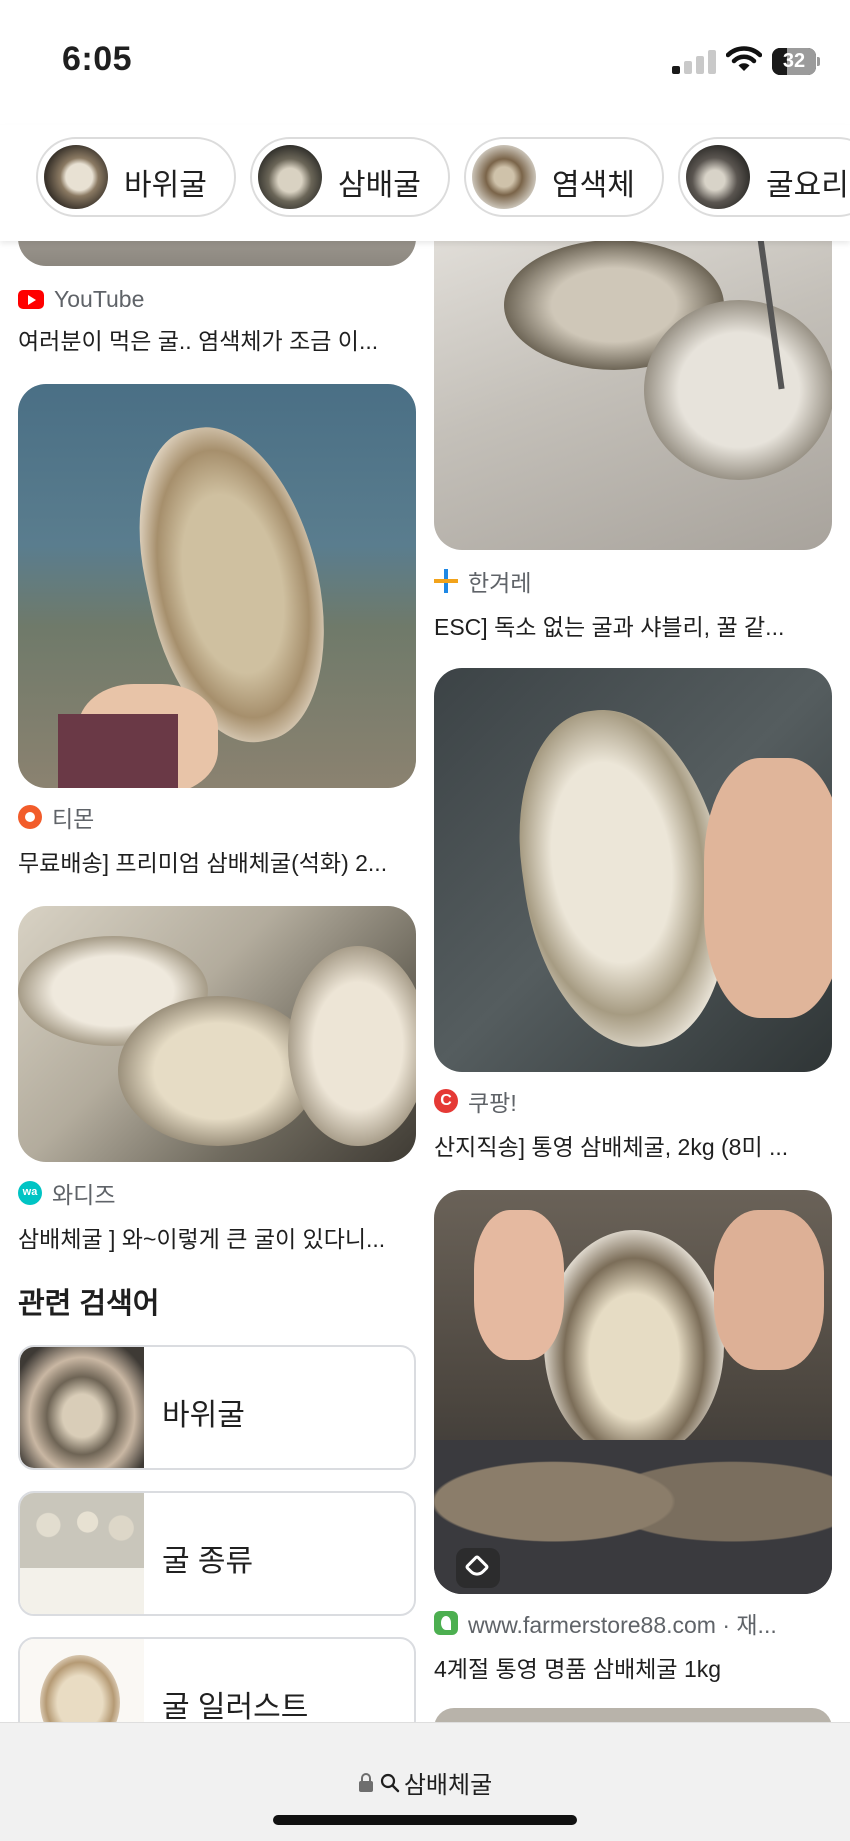 The width and height of the screenshot is (850, 1841). I want to click on product-tag-icon, so click(478, 1568).